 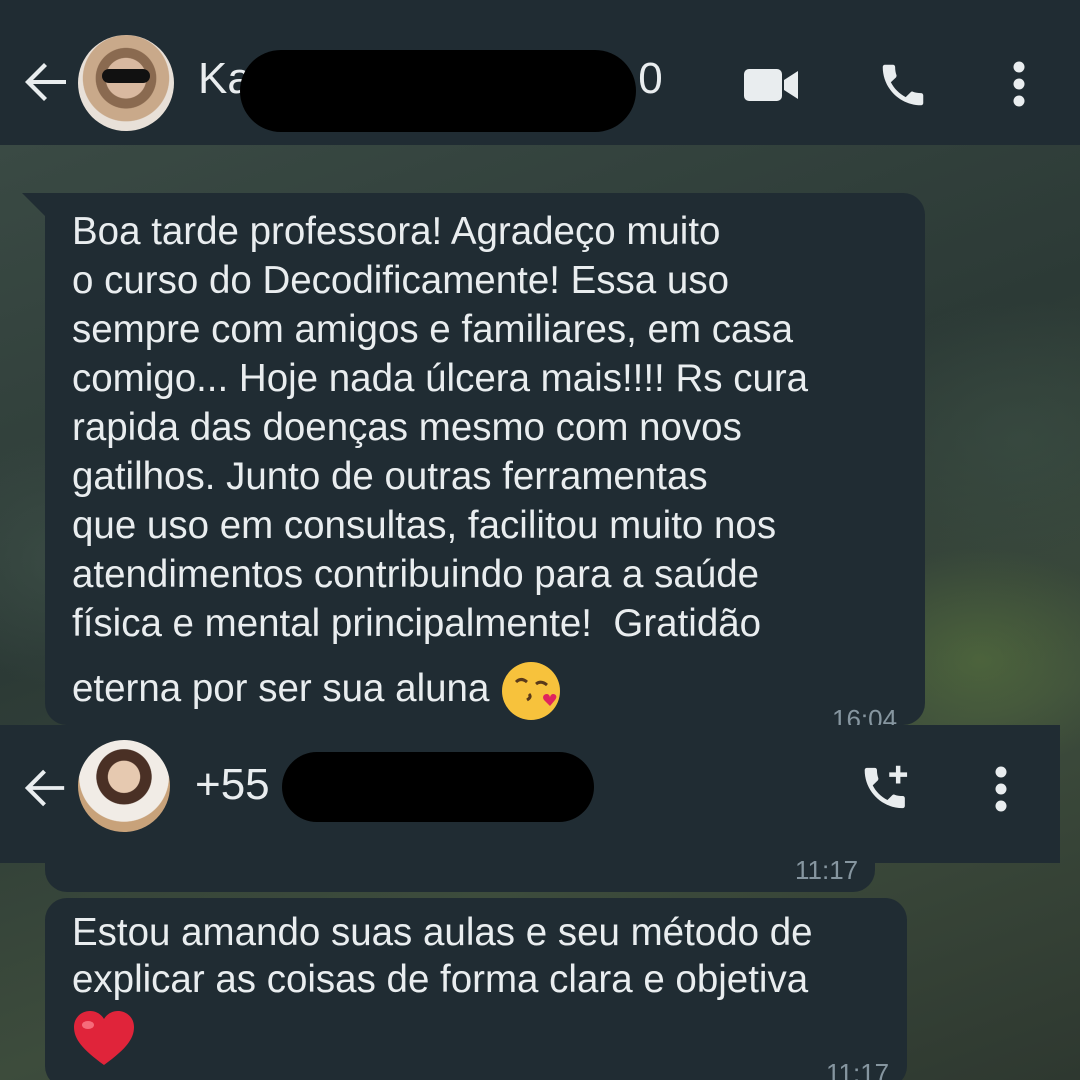 What do you see at coordinates (903, 85) in the screenshot?
I see `phone-icon` at bounding box center [903, 85].